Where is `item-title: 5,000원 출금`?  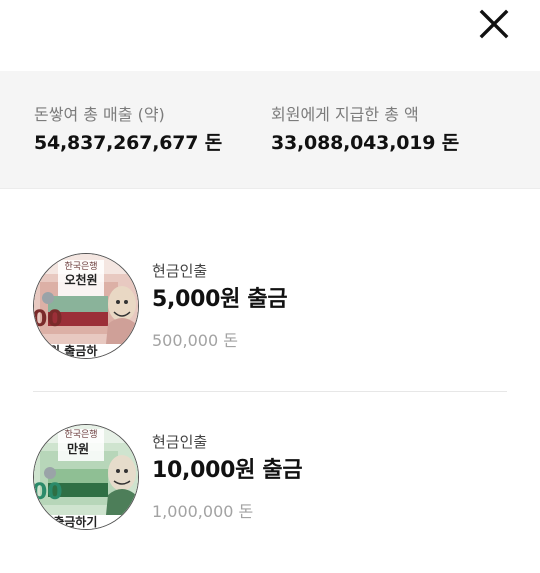 item-title: 5,000원 출금 is located at coordinates (220, 299).